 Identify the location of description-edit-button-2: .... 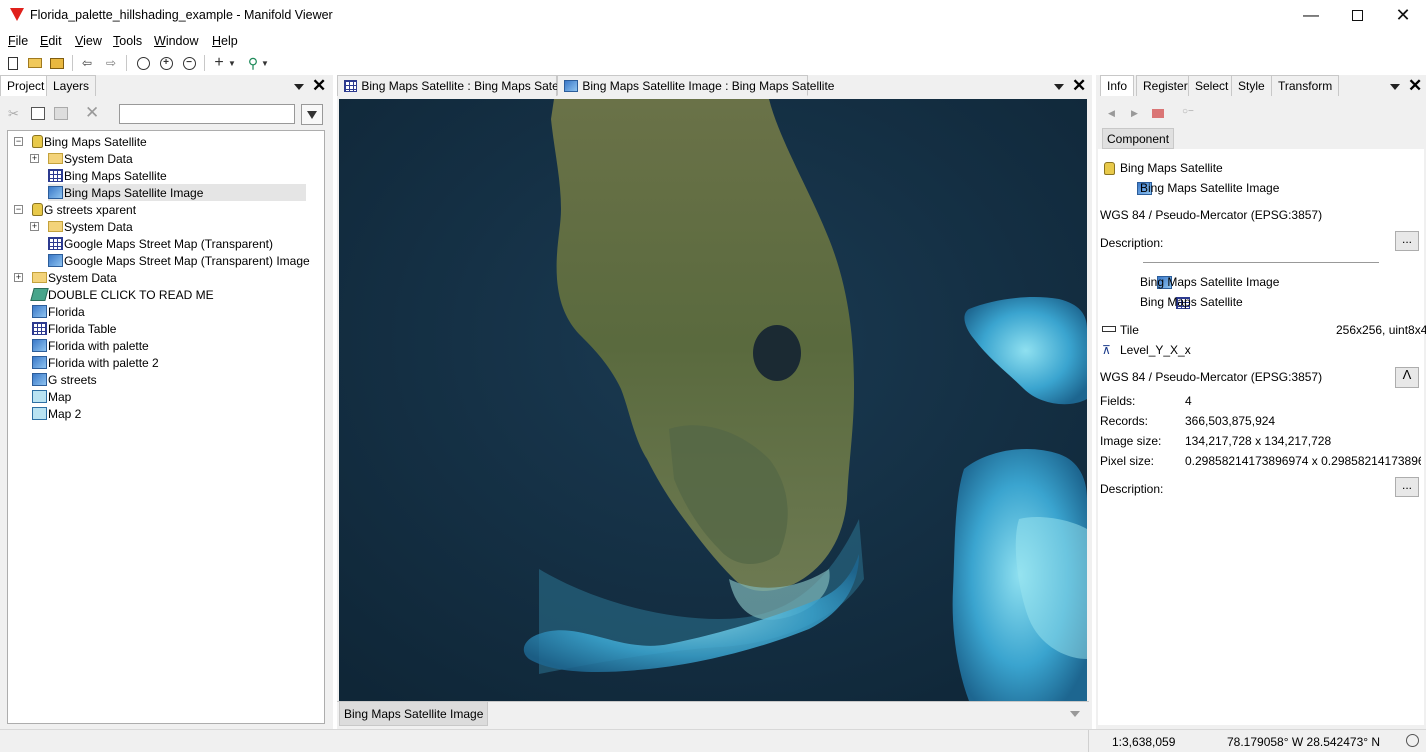
(1407, 487).